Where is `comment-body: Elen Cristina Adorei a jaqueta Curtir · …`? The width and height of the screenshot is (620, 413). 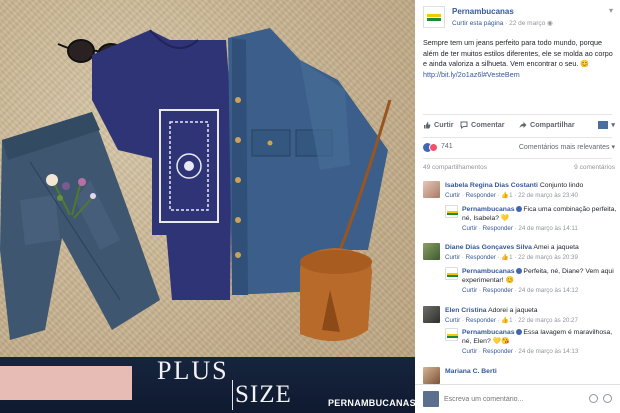 comment-body: Elen Cristina Adorei a jaqueta Curtir · … is located at coordinates (530, 315).